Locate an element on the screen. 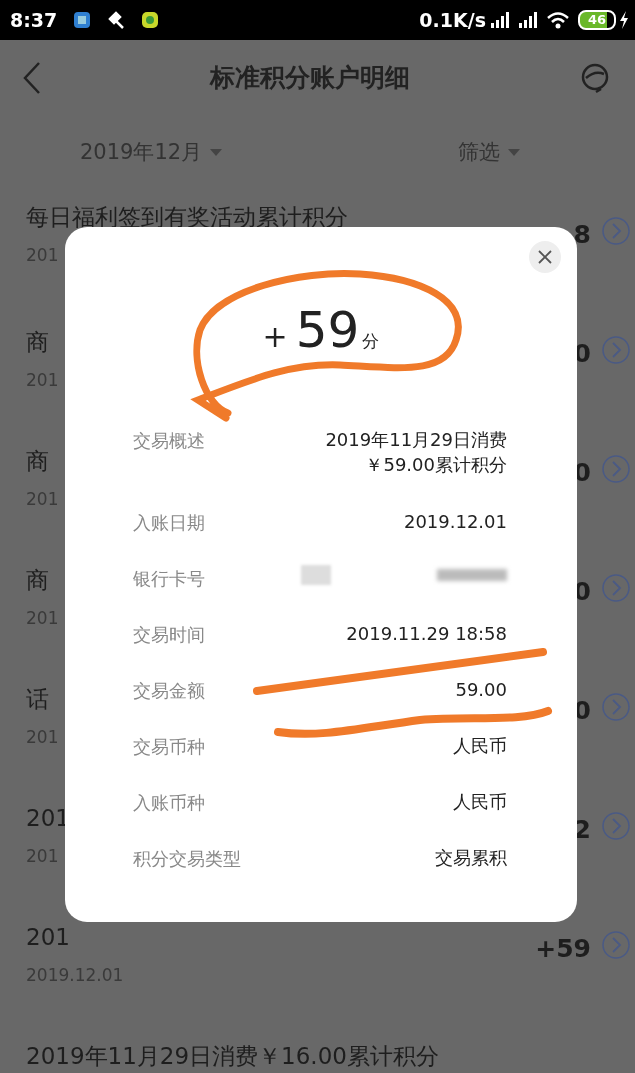 The image size is (635, 1073). page-title: 标准积分账户明细 is located at coordinates (309, 77).